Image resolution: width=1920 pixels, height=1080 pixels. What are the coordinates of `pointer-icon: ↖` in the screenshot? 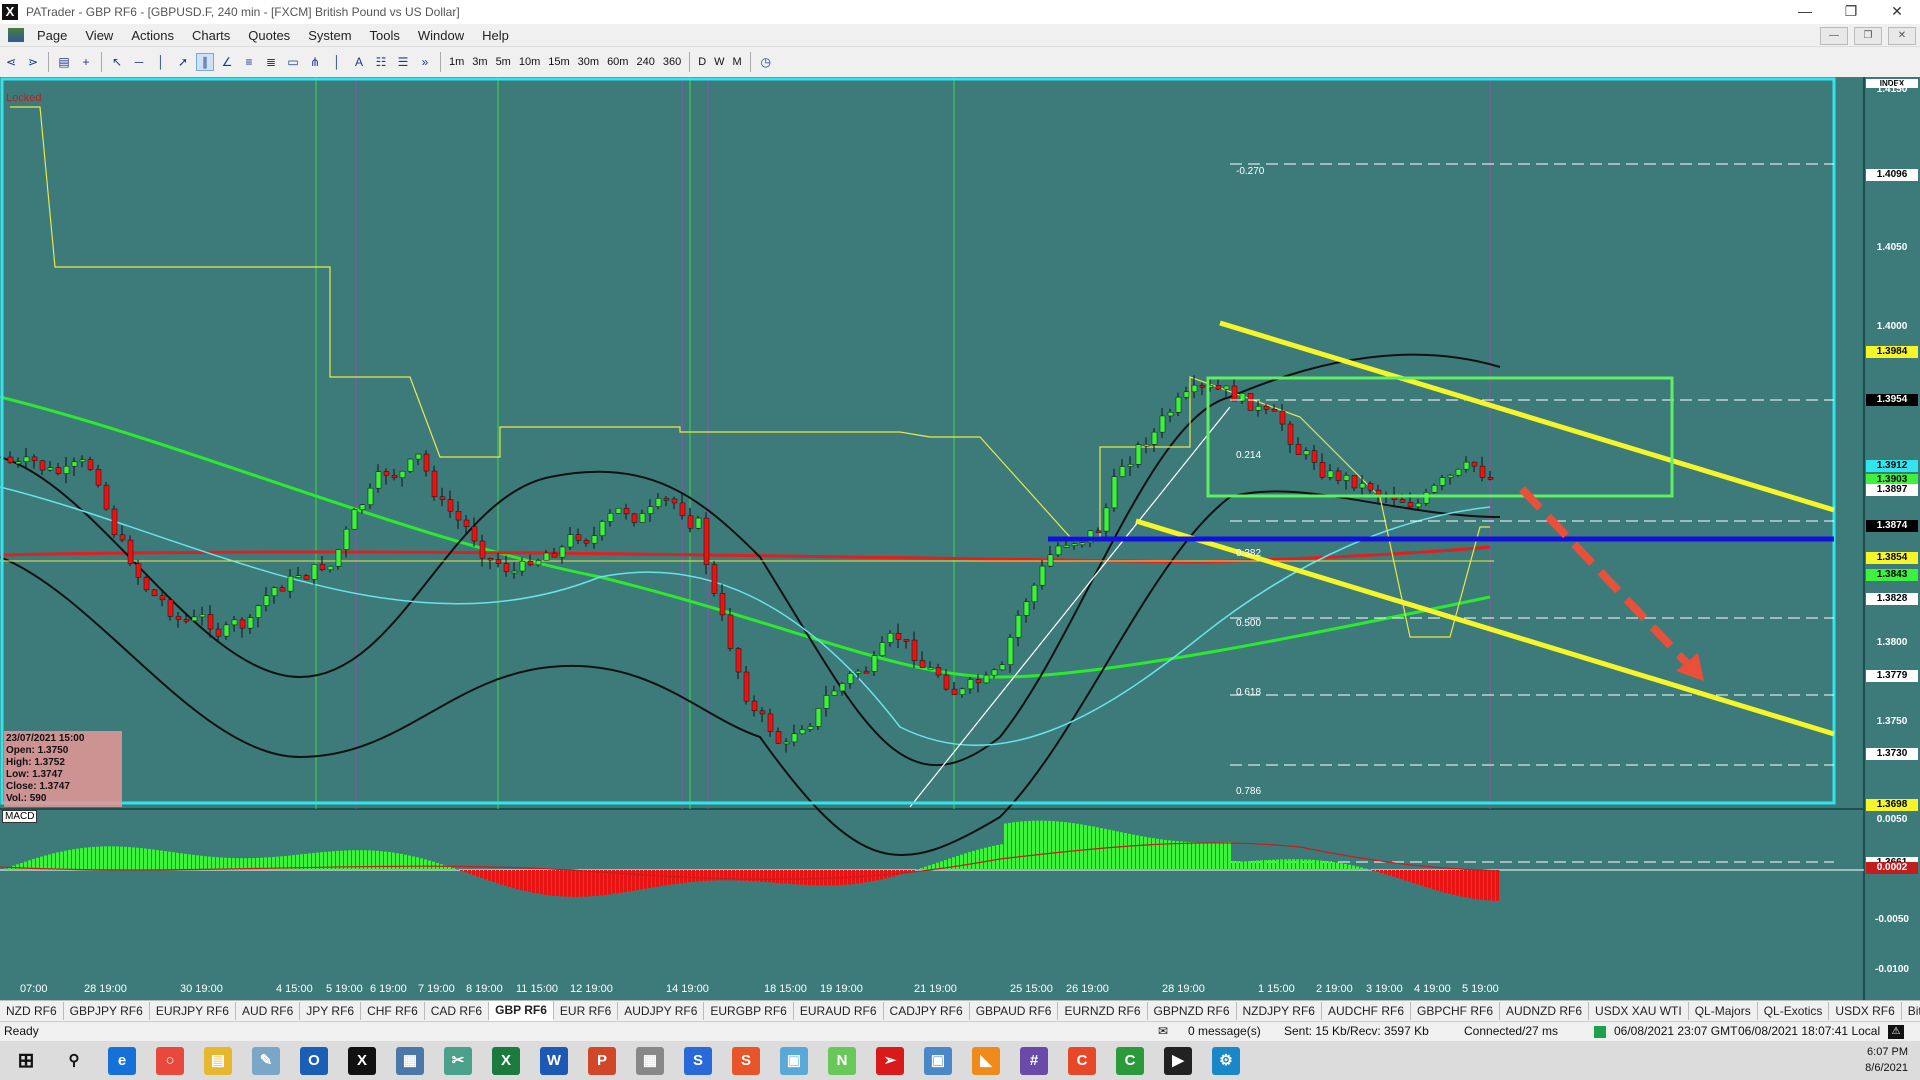 It's located at (117, 62).